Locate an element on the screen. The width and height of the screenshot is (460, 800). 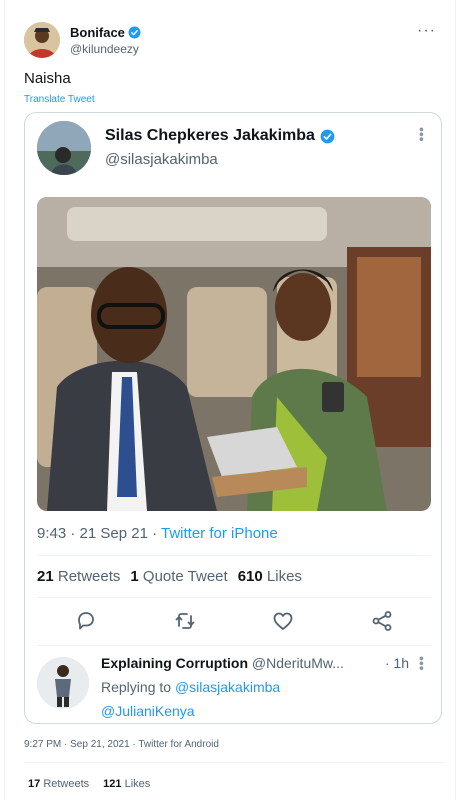
quoted-source: Twitter for iPhone is located at coordinates (219, 533).